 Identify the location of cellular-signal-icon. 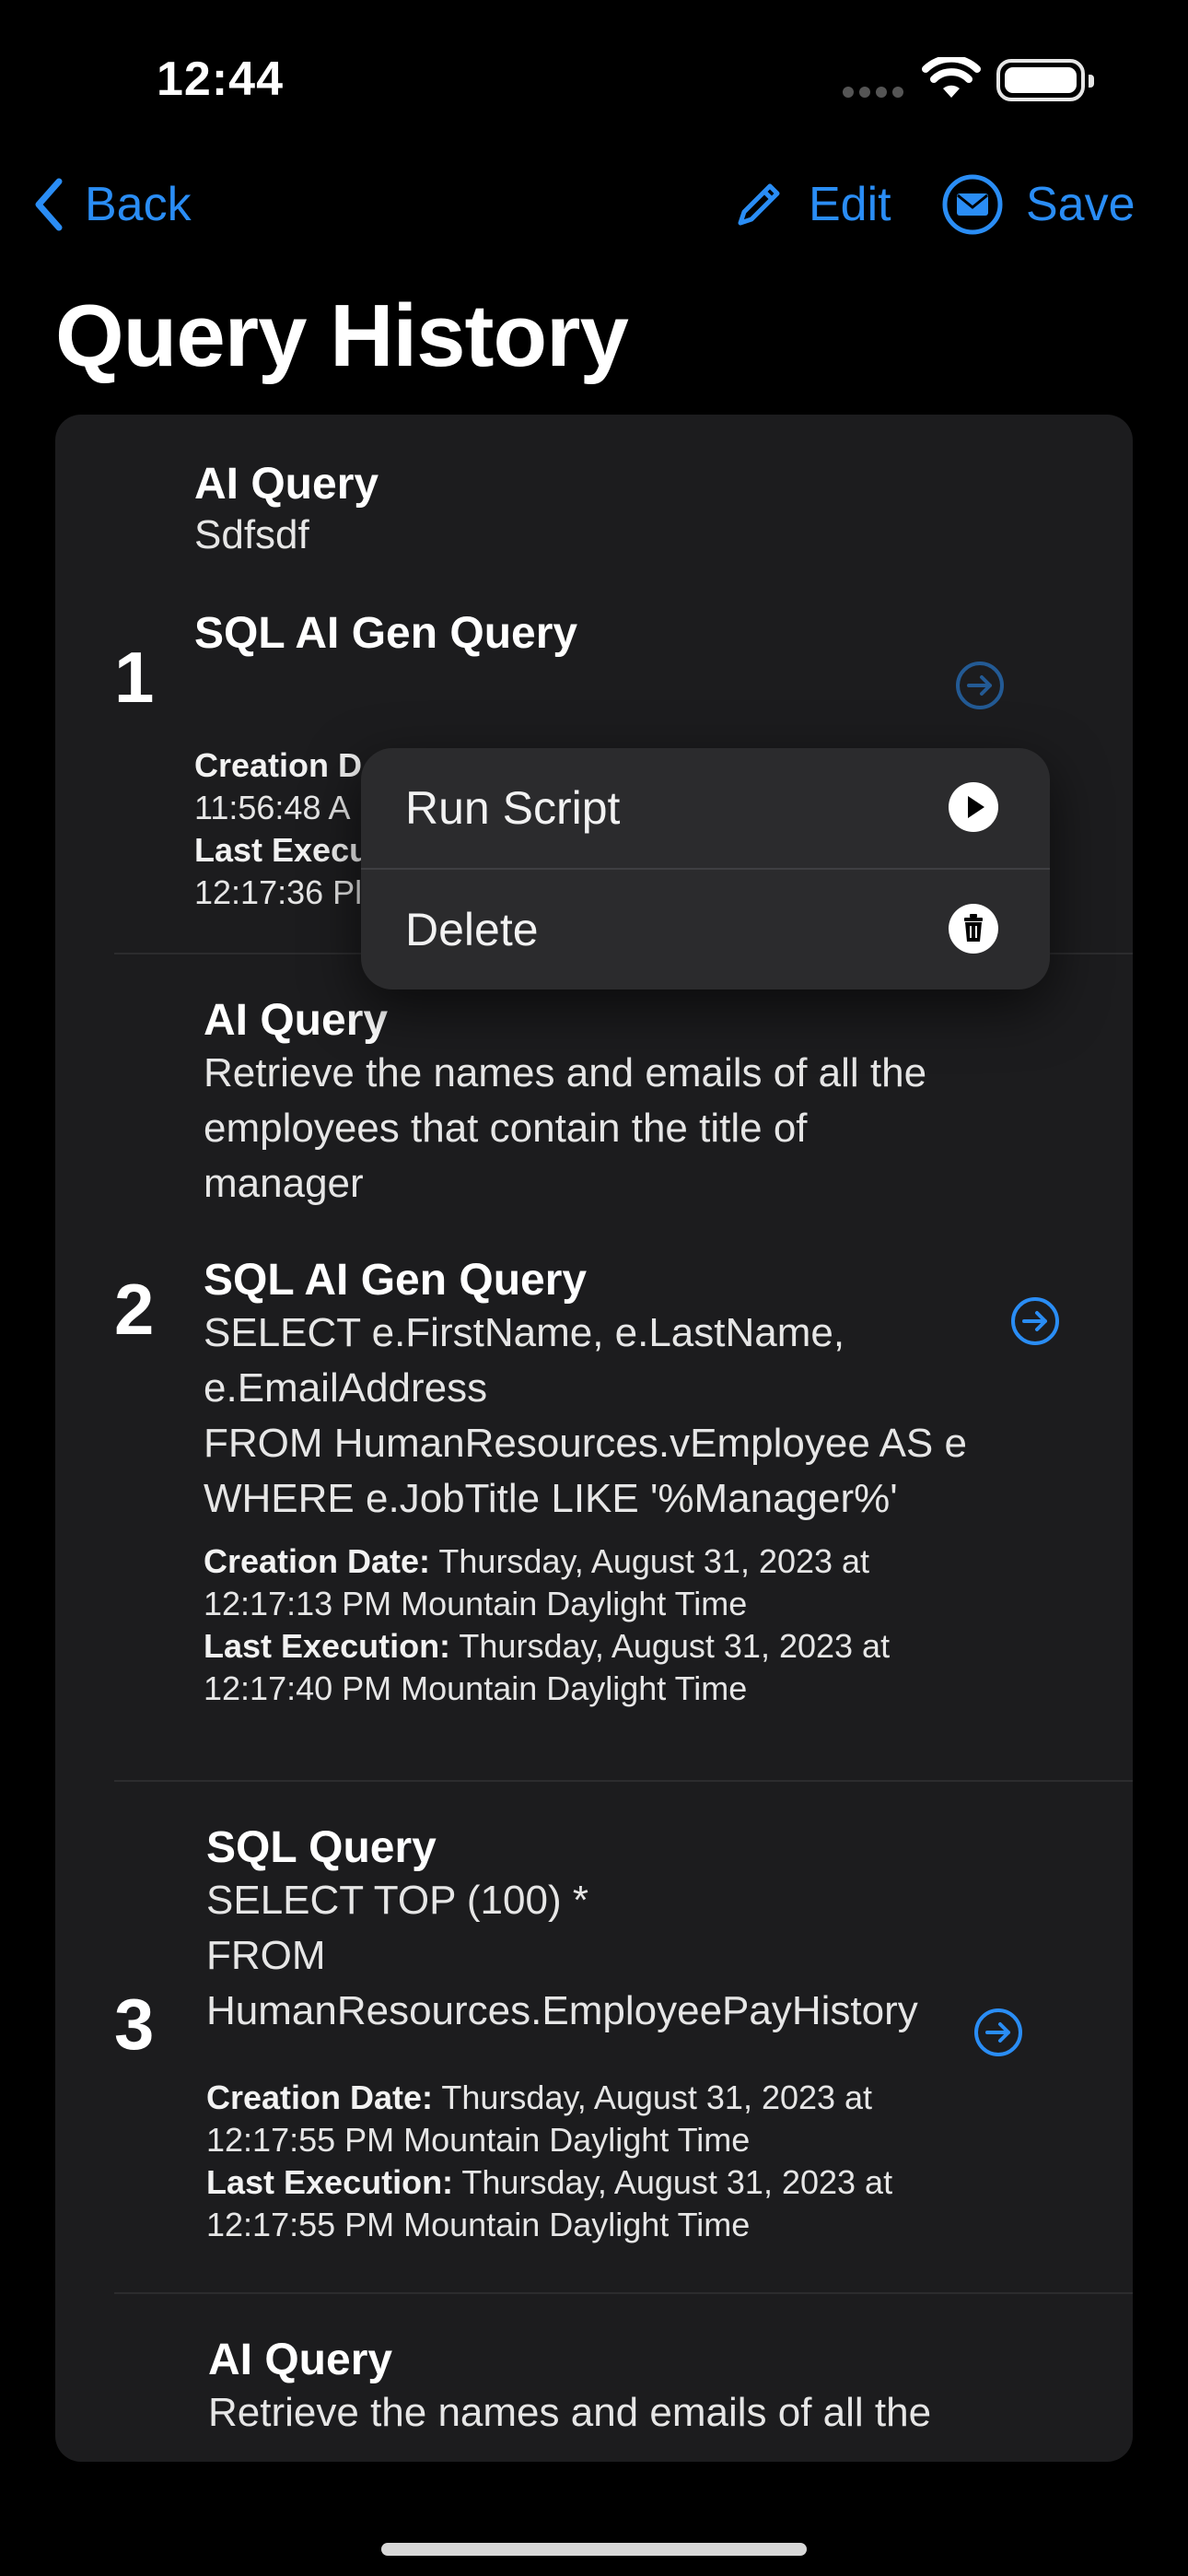
(873, 93).